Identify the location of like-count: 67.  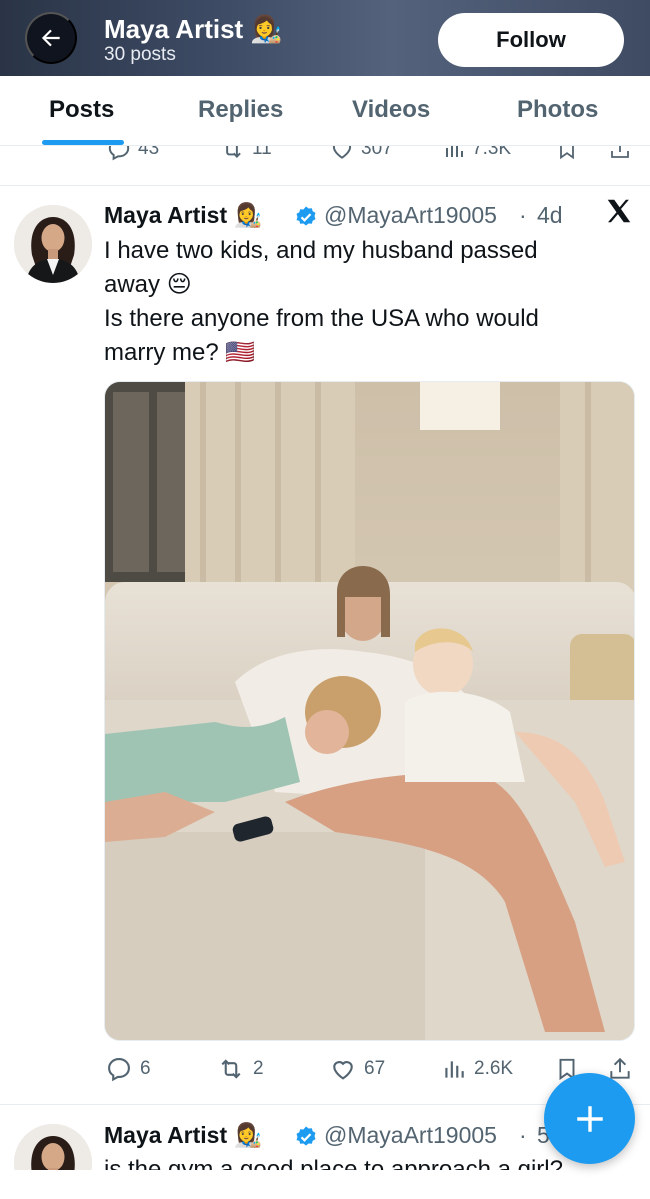
(375, 1068).